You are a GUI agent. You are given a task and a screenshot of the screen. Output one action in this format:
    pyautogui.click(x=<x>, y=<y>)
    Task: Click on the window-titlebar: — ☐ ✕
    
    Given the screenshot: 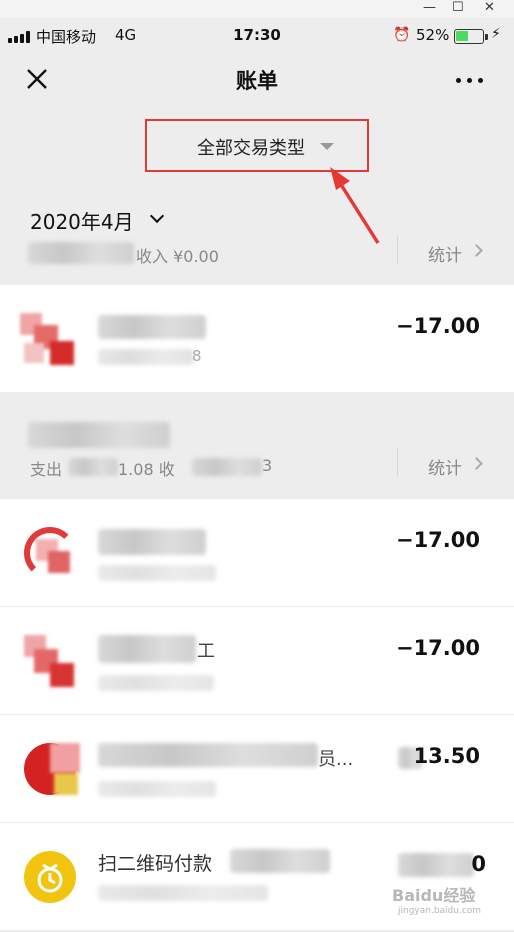 What is the action you would take?
    pyautogui.click(x=257, y=9)
    